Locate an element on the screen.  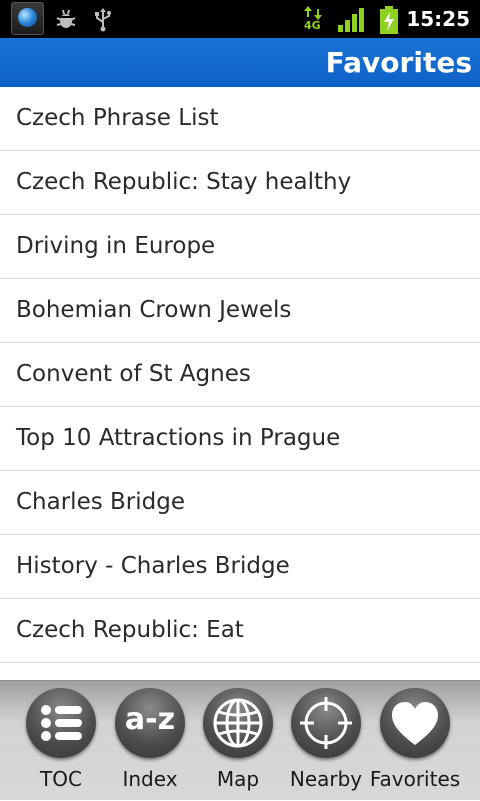
list-icon is located at coordinates (61, 723).